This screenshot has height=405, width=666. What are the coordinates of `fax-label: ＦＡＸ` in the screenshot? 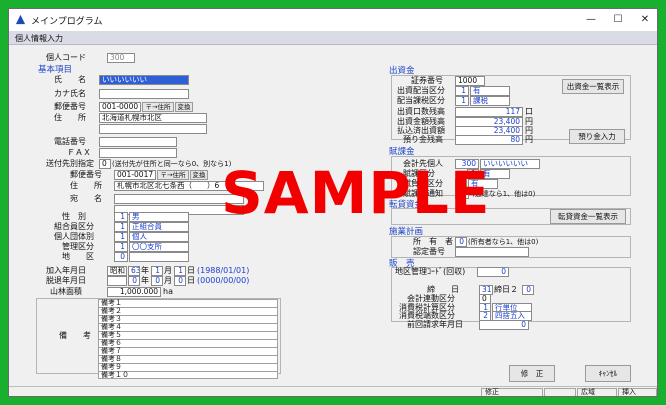 It's located at (79, 152).